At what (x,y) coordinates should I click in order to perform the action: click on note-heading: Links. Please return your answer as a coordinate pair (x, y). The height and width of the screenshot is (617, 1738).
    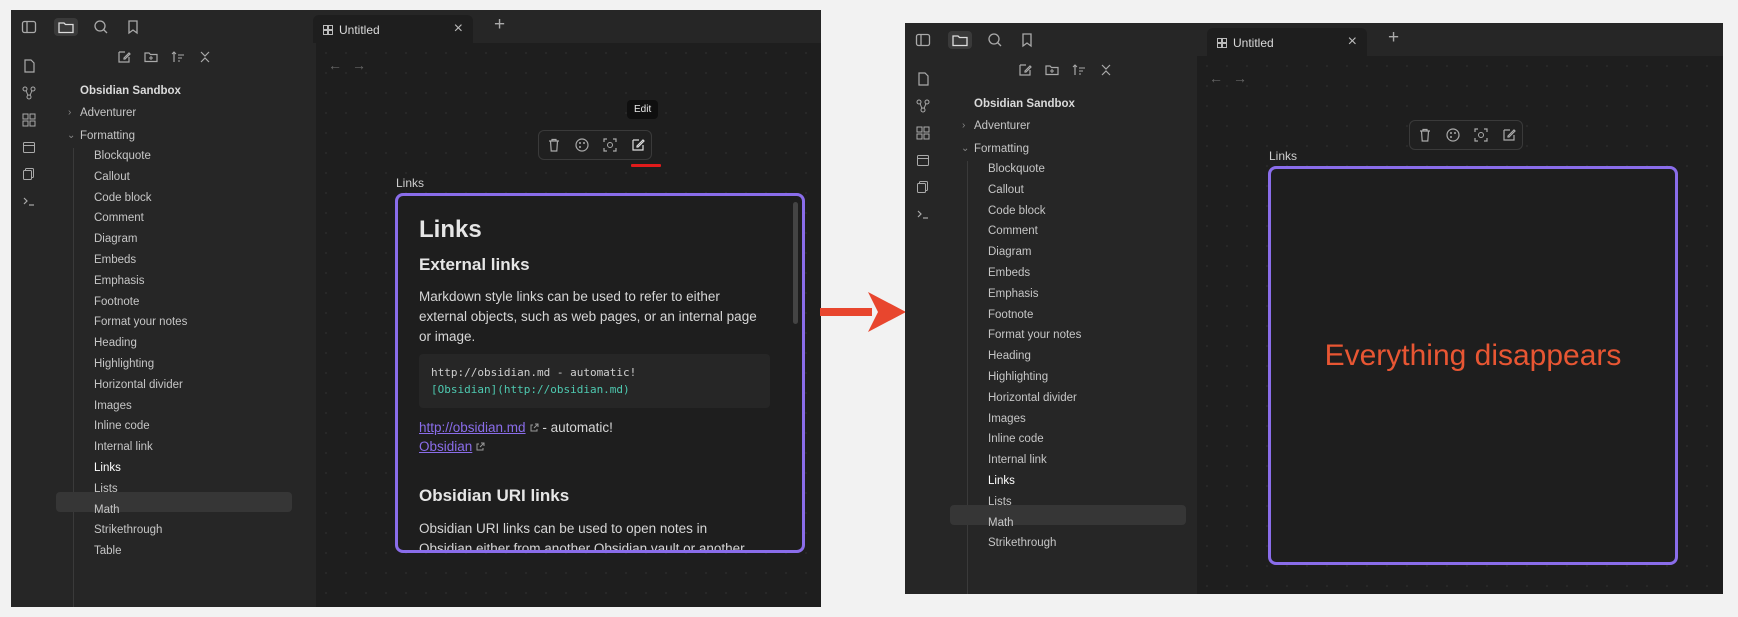
    Looking at the image, I should click on (450, 229).